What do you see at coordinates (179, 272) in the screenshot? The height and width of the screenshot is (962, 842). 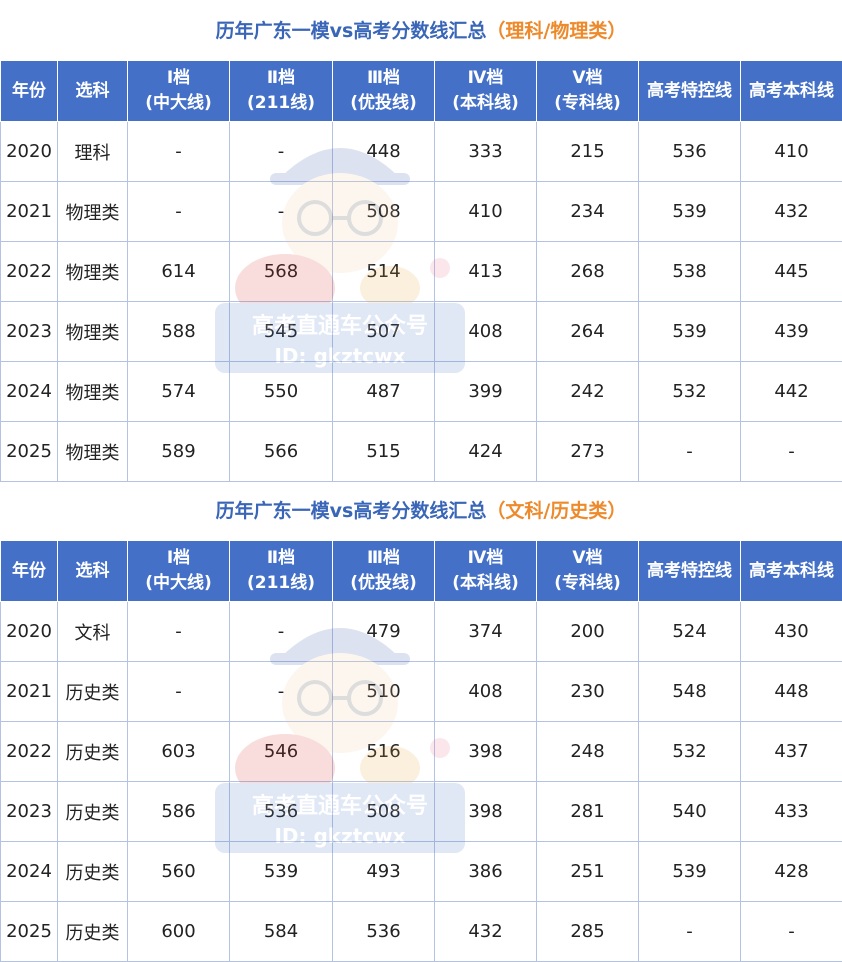 I see `cell-tier-1: 614` at bounding box center [179, 272].